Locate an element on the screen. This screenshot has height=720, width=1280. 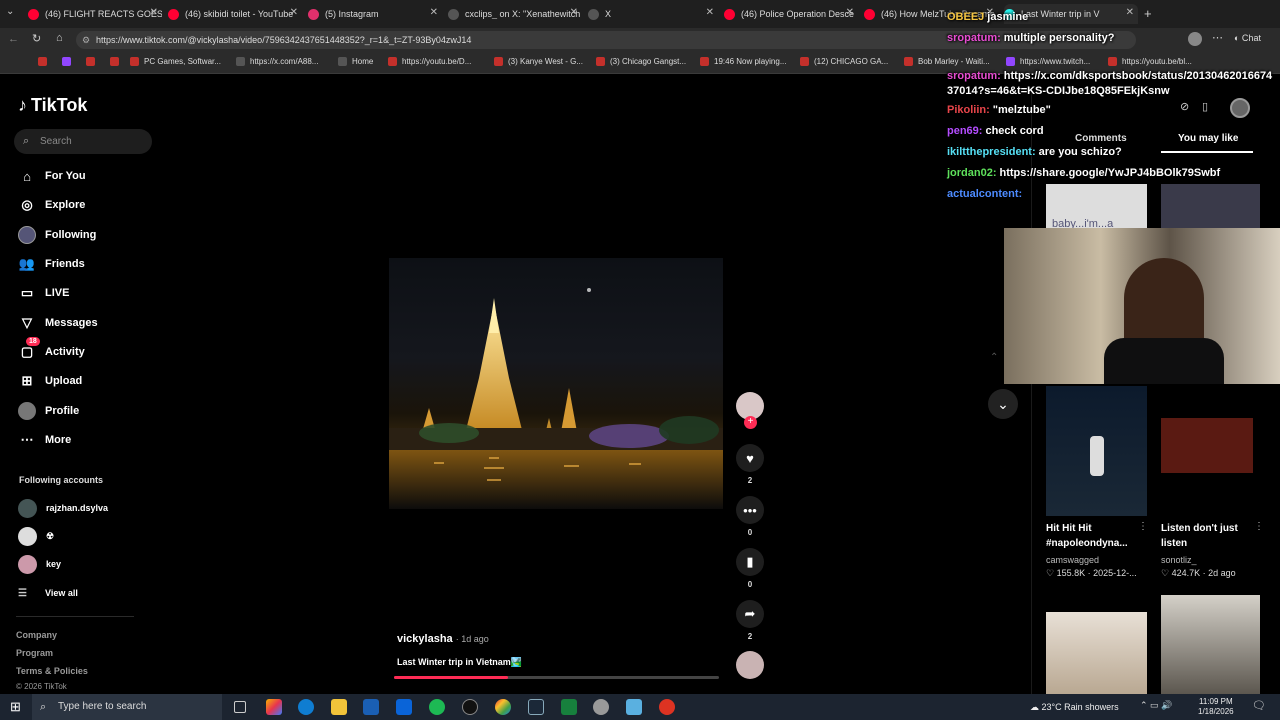
creator-avatar-button: + is located at coordinates (750, 410).